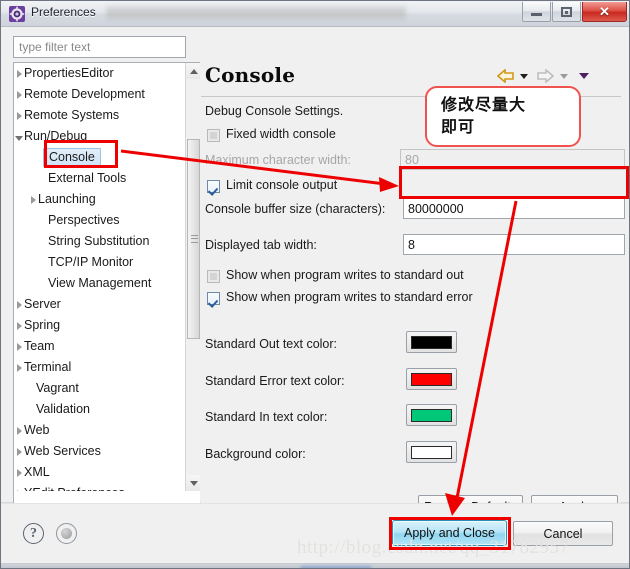 The width and height of the screenshot is (630, 569). Describe the element at coordinates (100, 409) in the screenshot. I see `sidebar-item-validation: Validation` at that location.